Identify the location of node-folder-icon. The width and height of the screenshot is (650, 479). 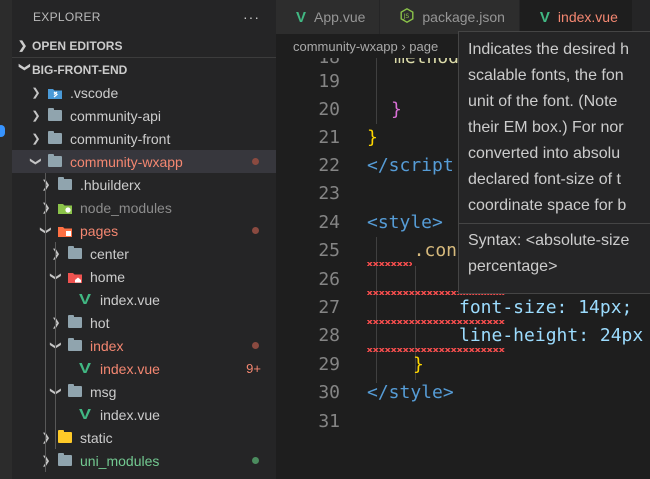
(65, 208).